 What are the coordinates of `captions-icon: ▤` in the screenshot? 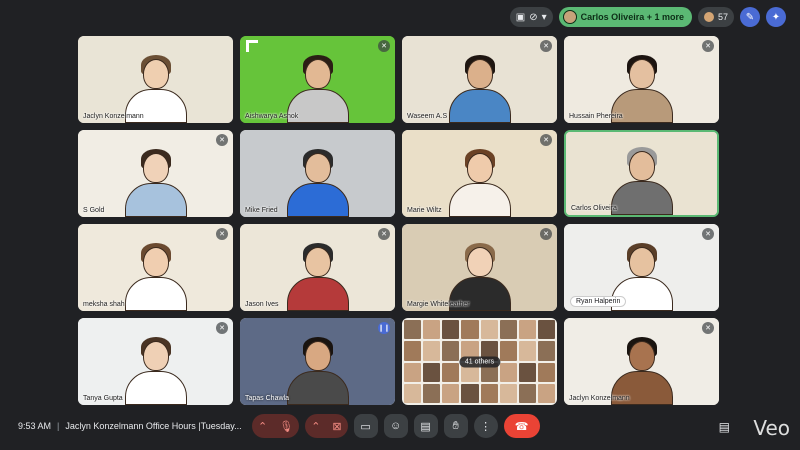 It's located at (425, 426).